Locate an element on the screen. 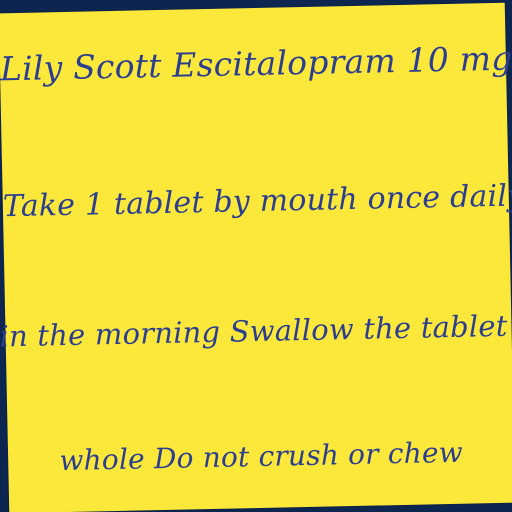 The image size is (512, 512). note-line-timing: in the morning Swallow the tablet is located at coordinates (254, 331).